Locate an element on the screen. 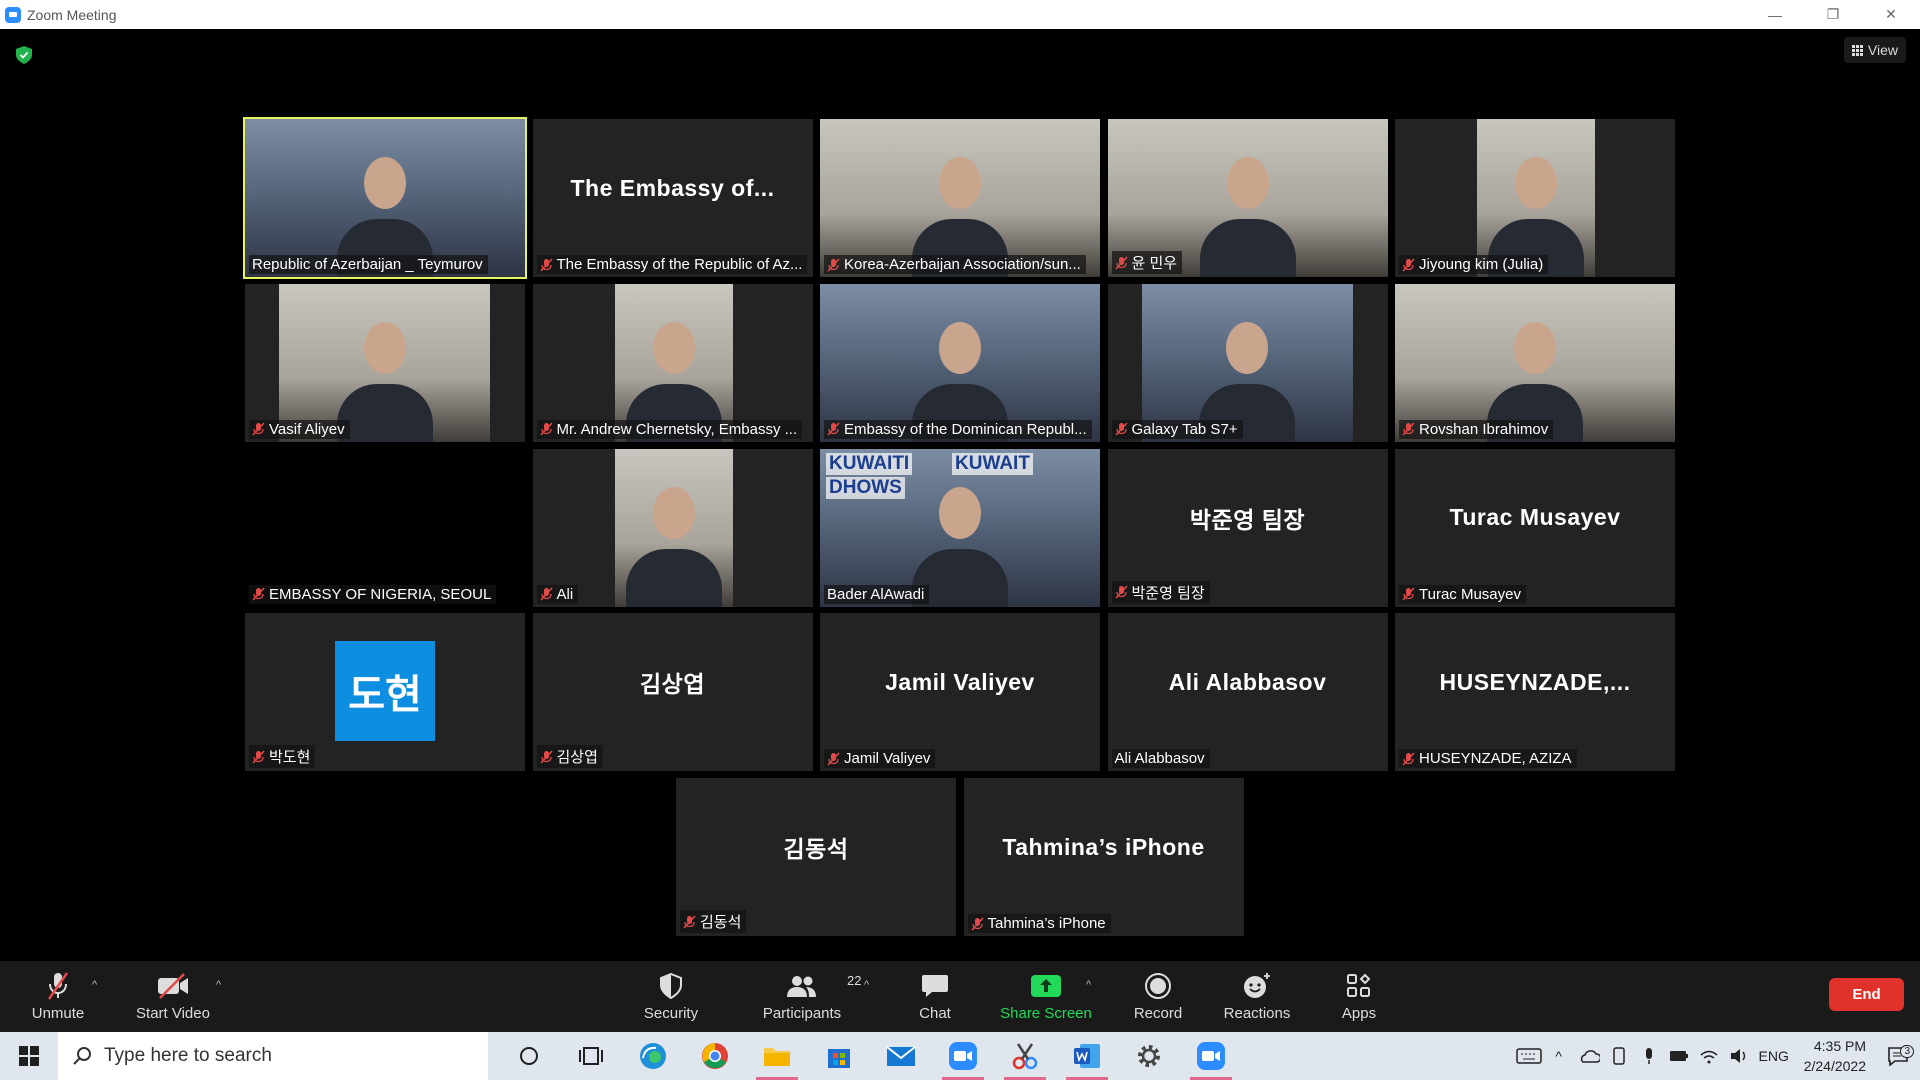 This screenshot has width=1920, height=1080. taskbar-zoom-secondary is located at coordinates (1211, 1056).